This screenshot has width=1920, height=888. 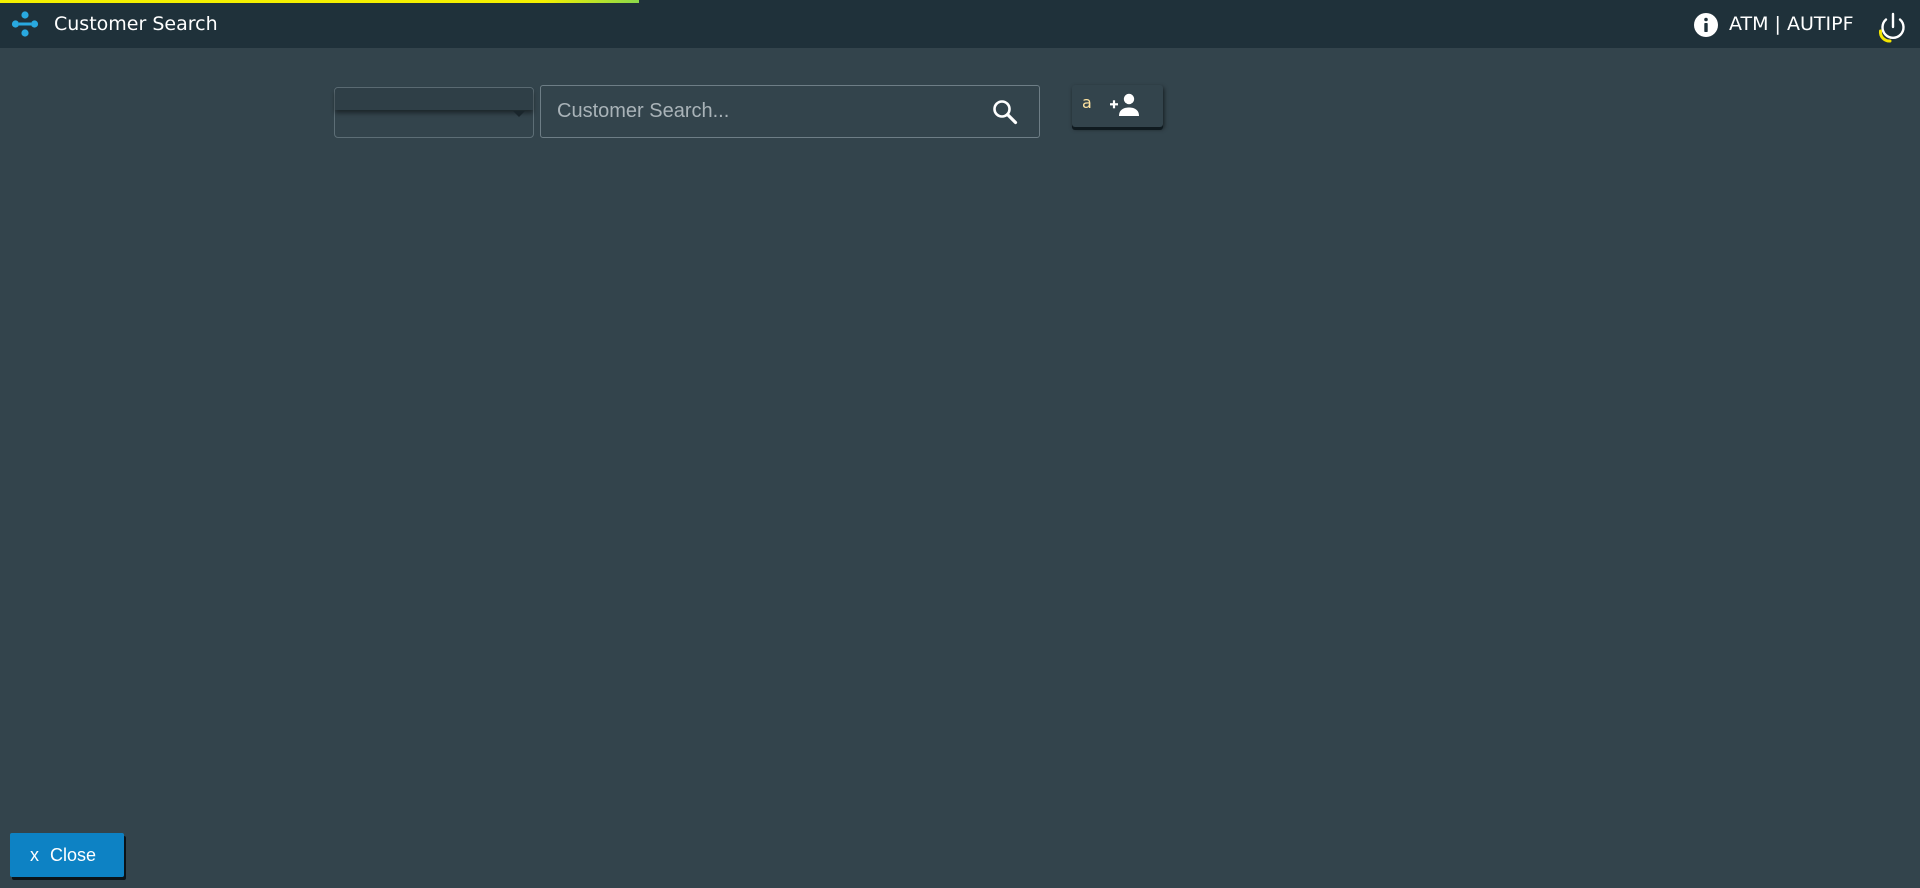 What do you see at coordinates (1706, 25) in the screenshot?
I see `info-icon` at bounding box center [1706, 25].